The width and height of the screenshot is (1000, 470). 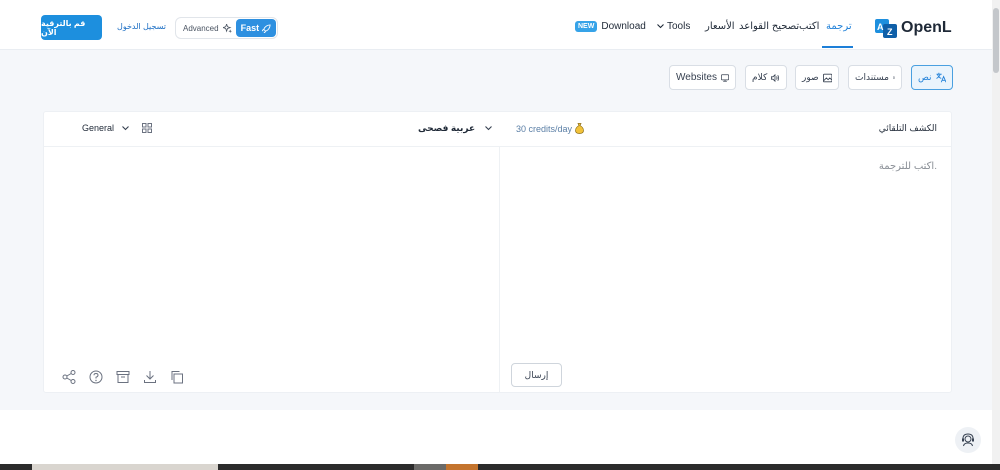 What do you see at coordinates (827, 77) in the screenshot?
I see `image-icon` at bounding box center [827, 77].